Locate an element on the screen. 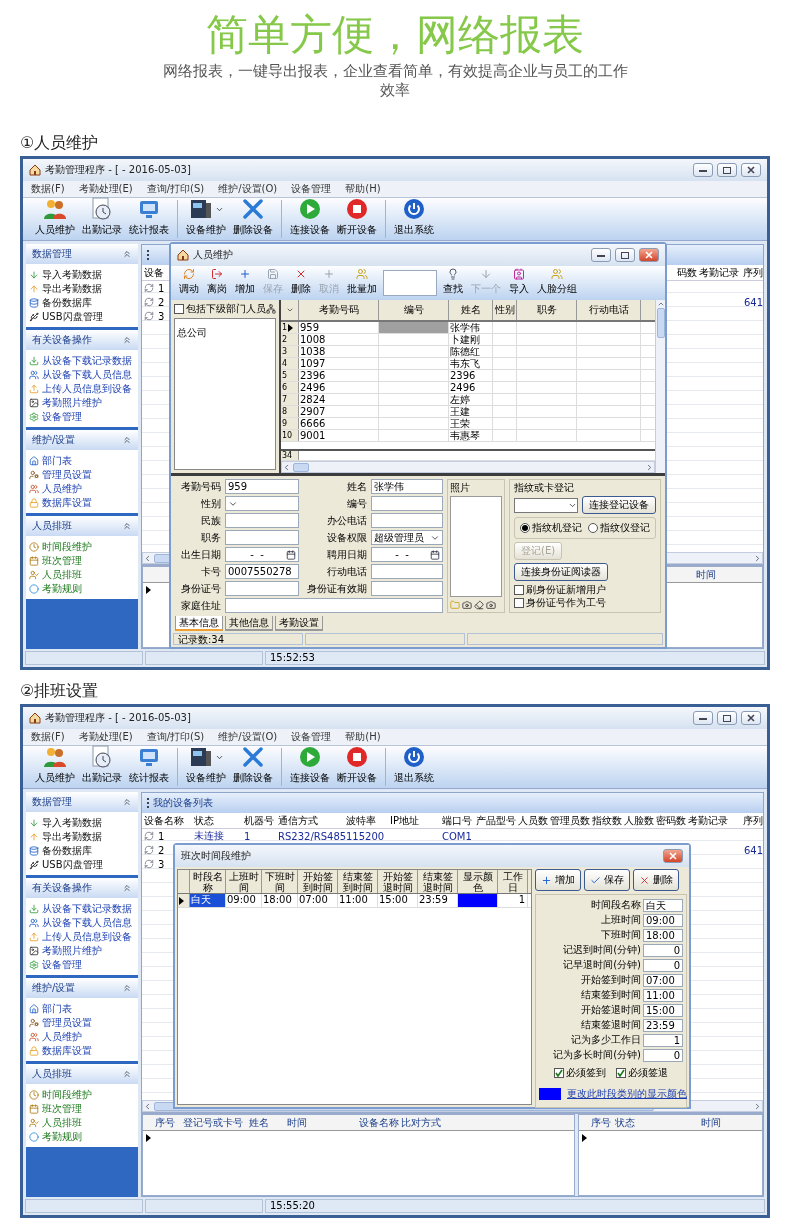  radio-button: 指纹机登记 is located at coordinates (551, 528).